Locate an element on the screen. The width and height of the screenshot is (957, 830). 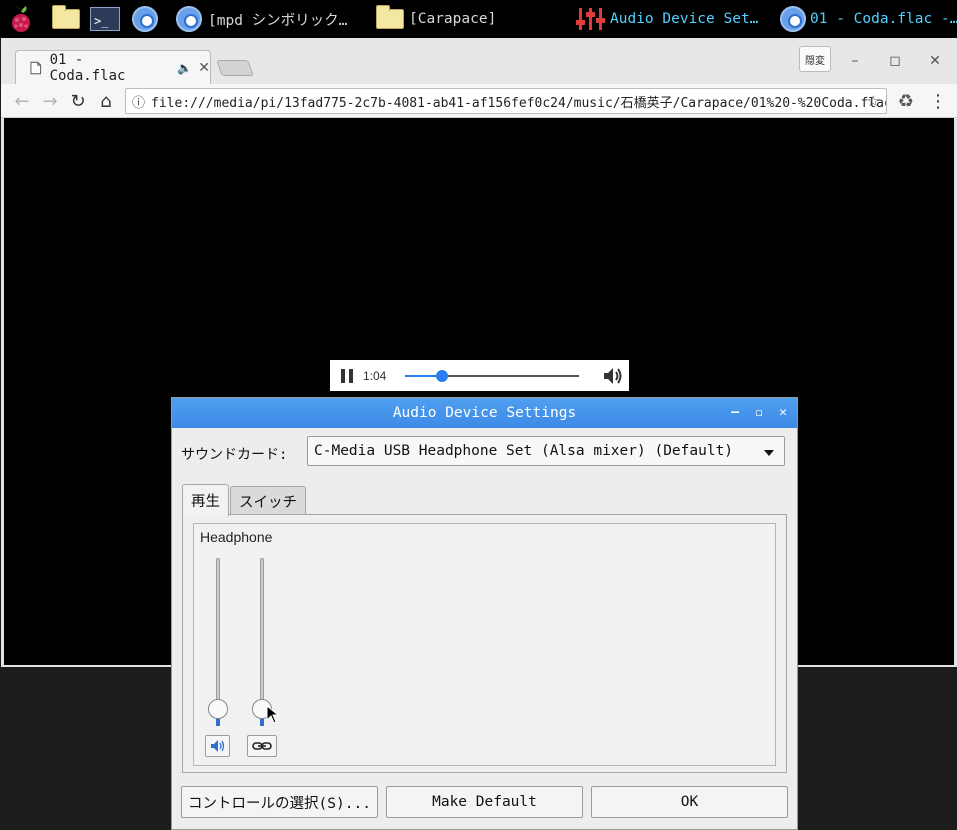
chevron-down-icon is located at coordinates (769, 453).